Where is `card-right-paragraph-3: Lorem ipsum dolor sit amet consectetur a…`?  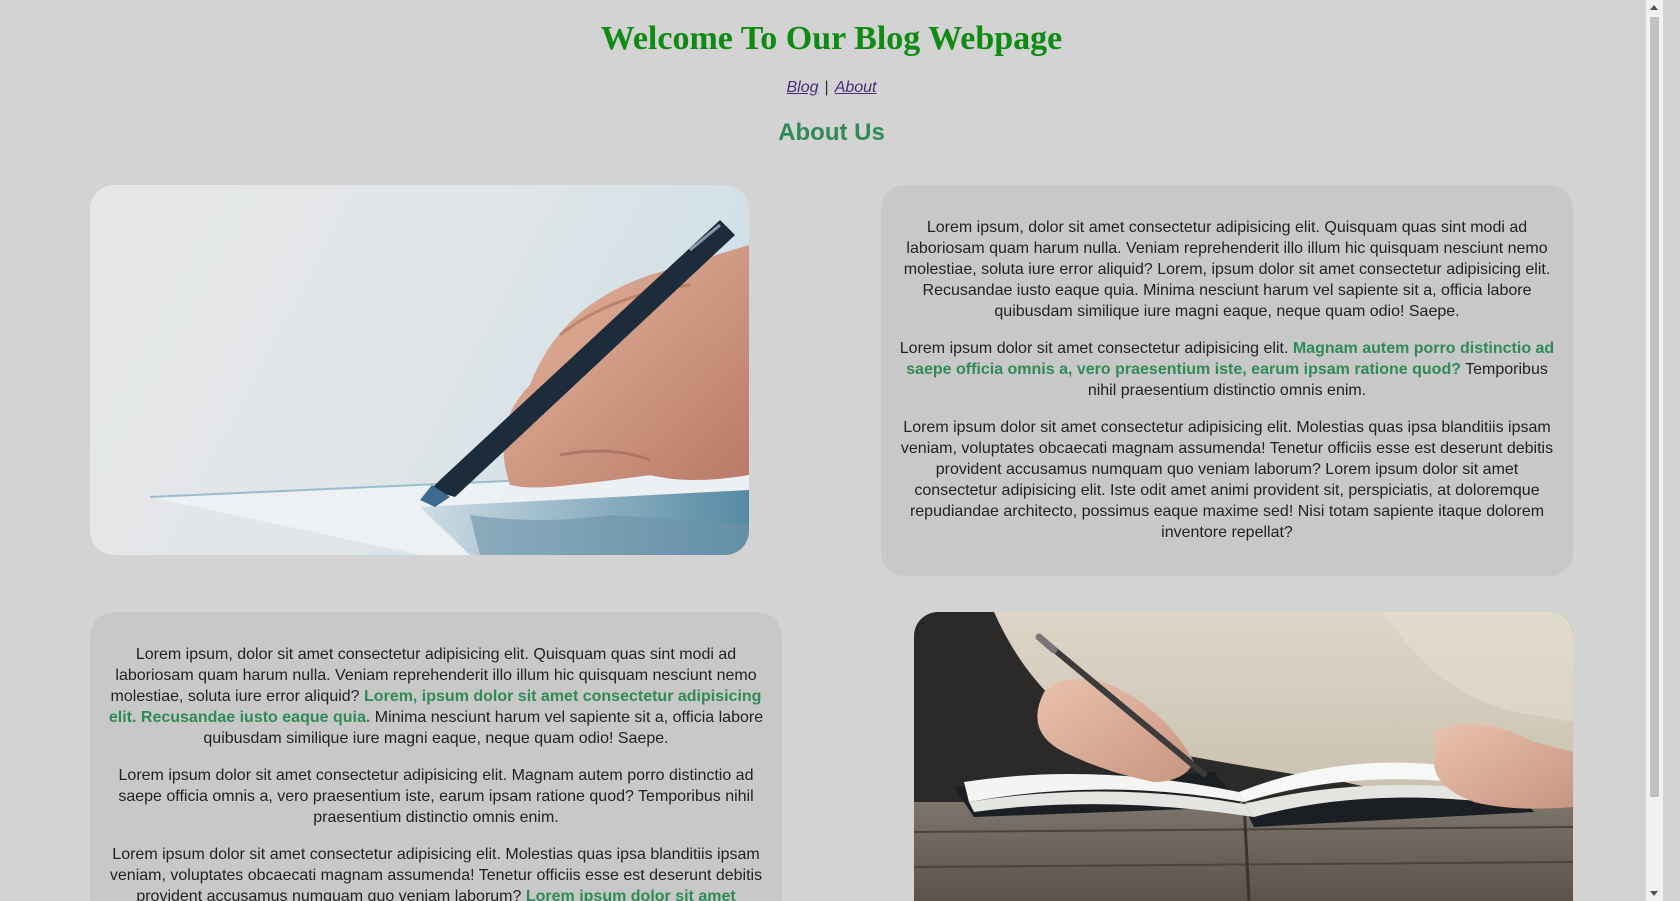 card-right-paragraph-3: Lorem ipsum dolor sit amet consectetur a… is located at coordinates (1227, 480).